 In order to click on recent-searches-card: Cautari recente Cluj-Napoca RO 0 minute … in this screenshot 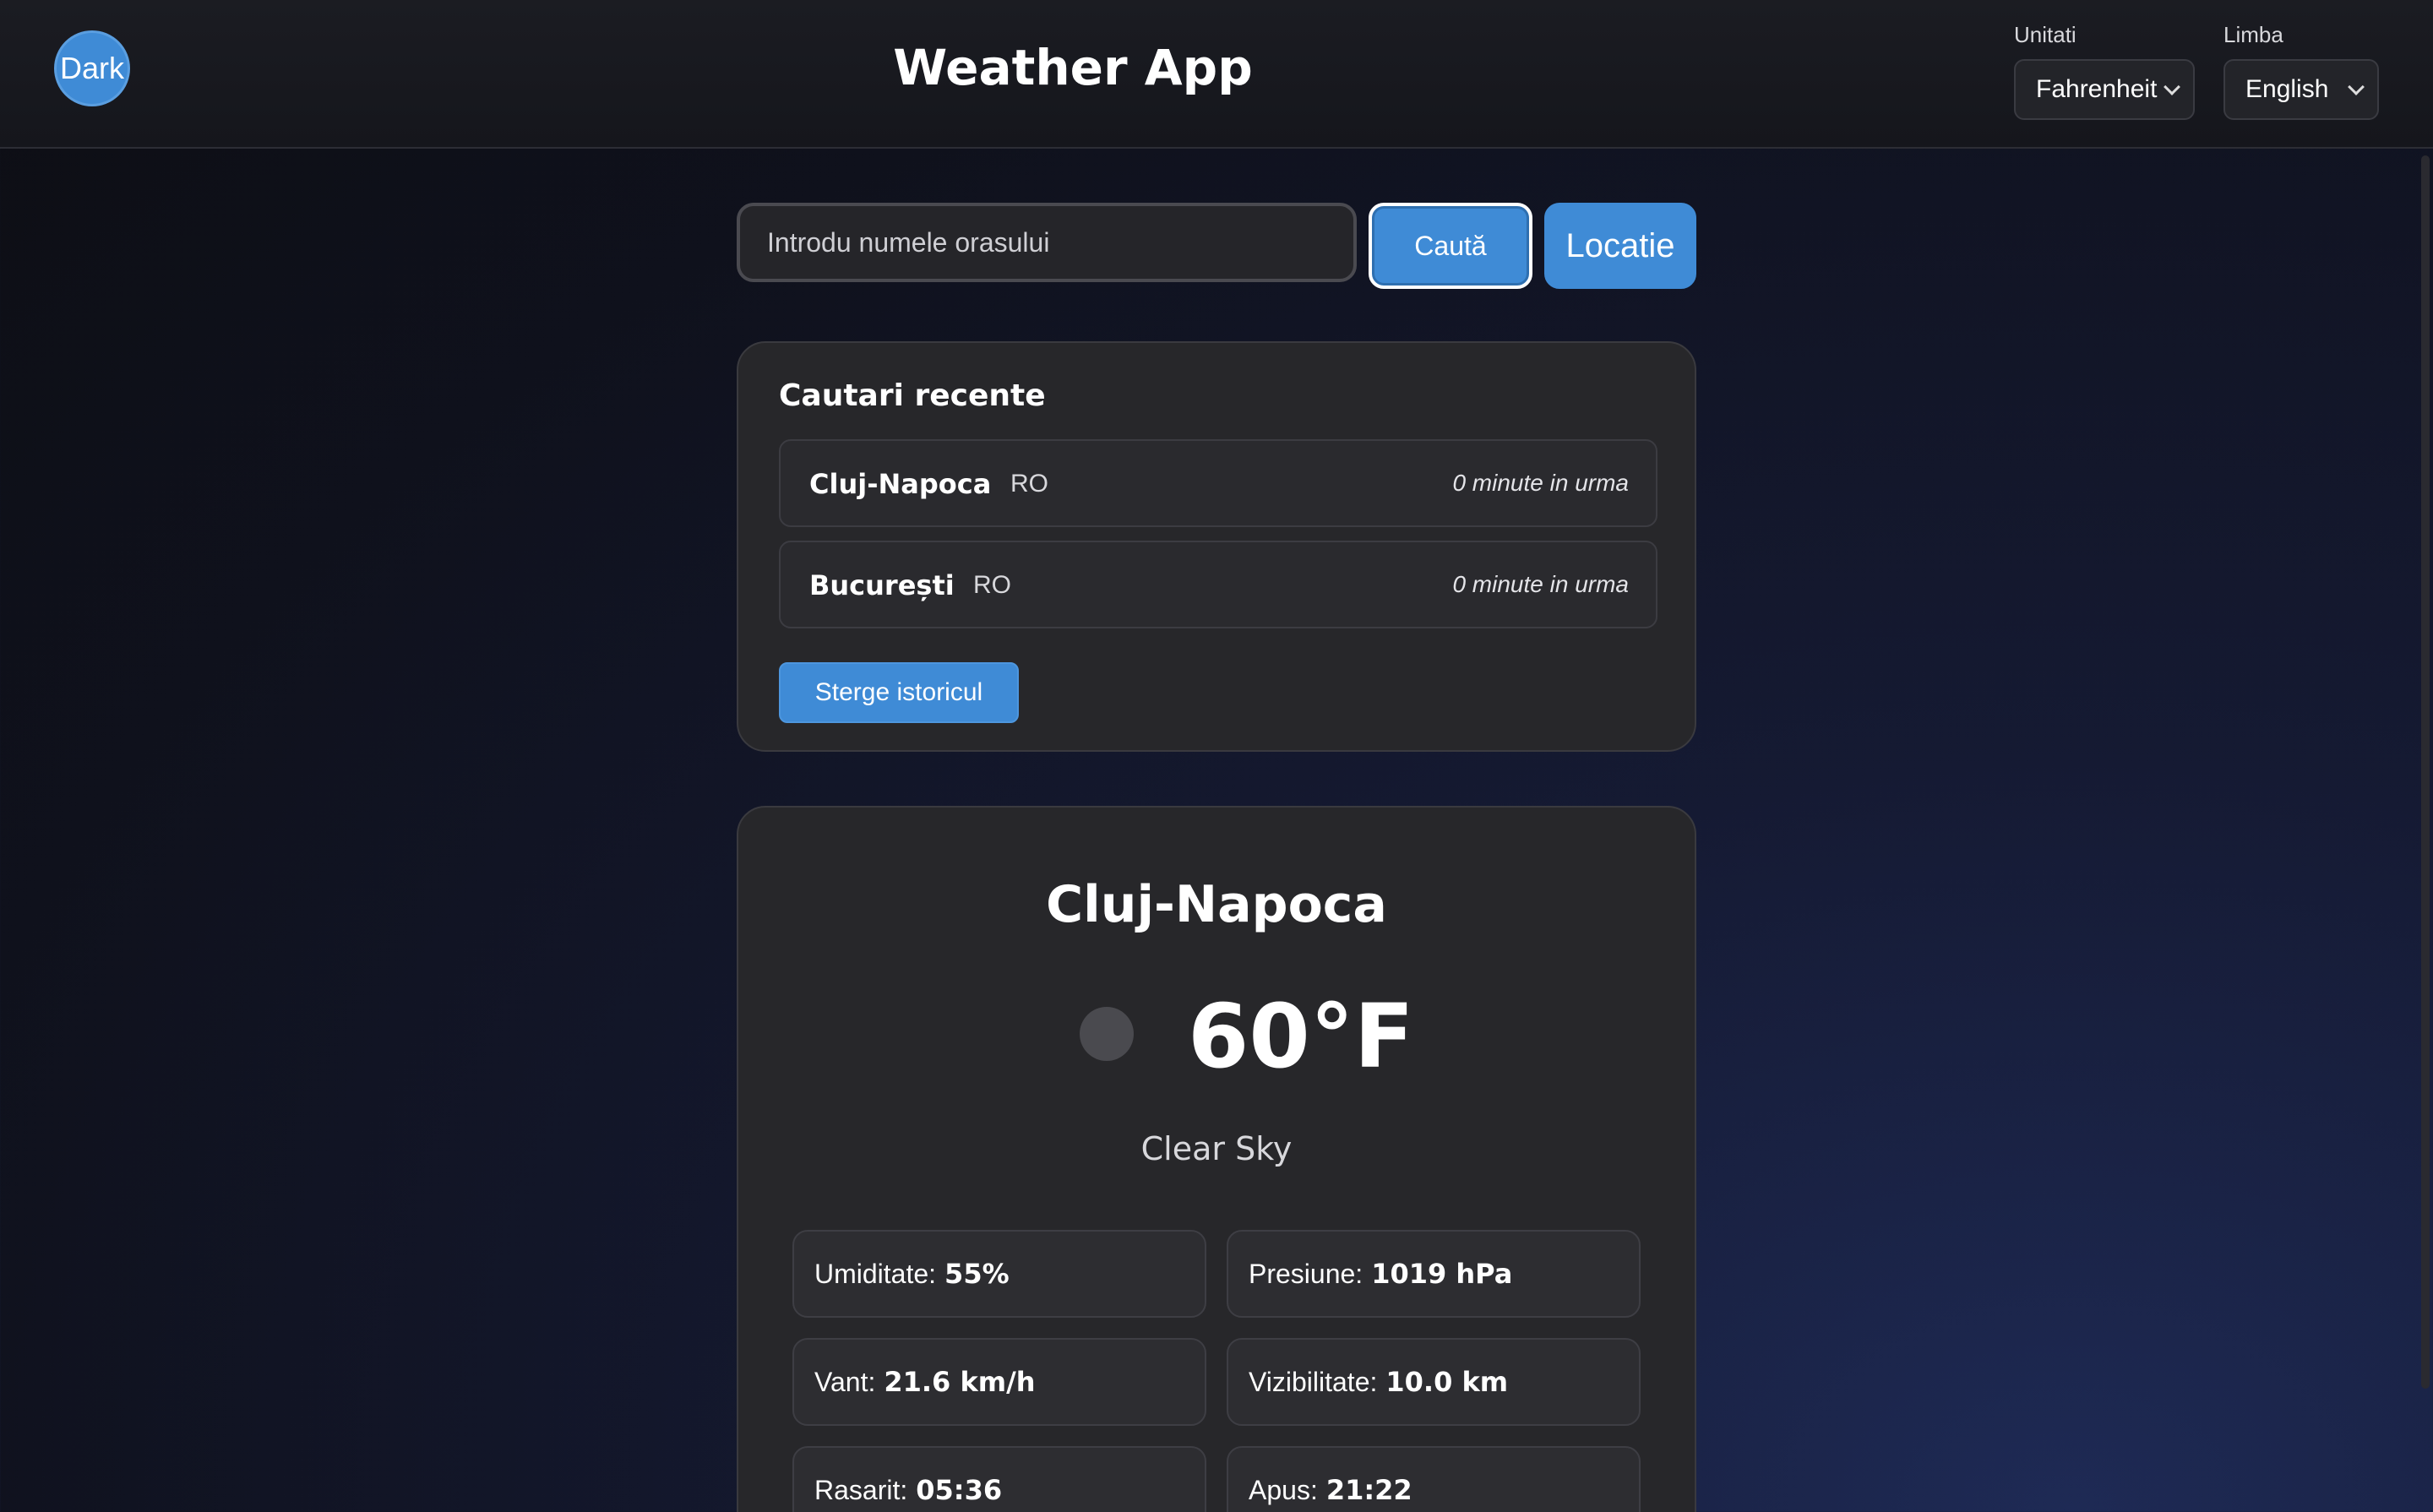, I will do `click(1216, 546)`.